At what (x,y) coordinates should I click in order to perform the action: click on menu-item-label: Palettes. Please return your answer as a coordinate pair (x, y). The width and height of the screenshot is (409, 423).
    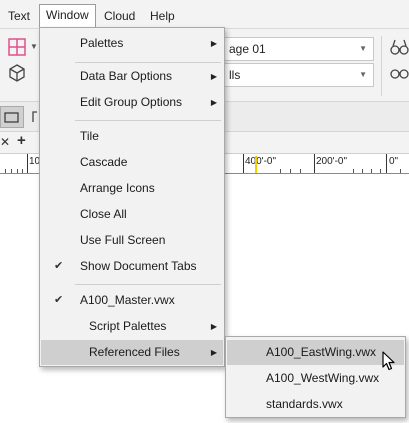
    Looking at the image, I should click on (102, 43).